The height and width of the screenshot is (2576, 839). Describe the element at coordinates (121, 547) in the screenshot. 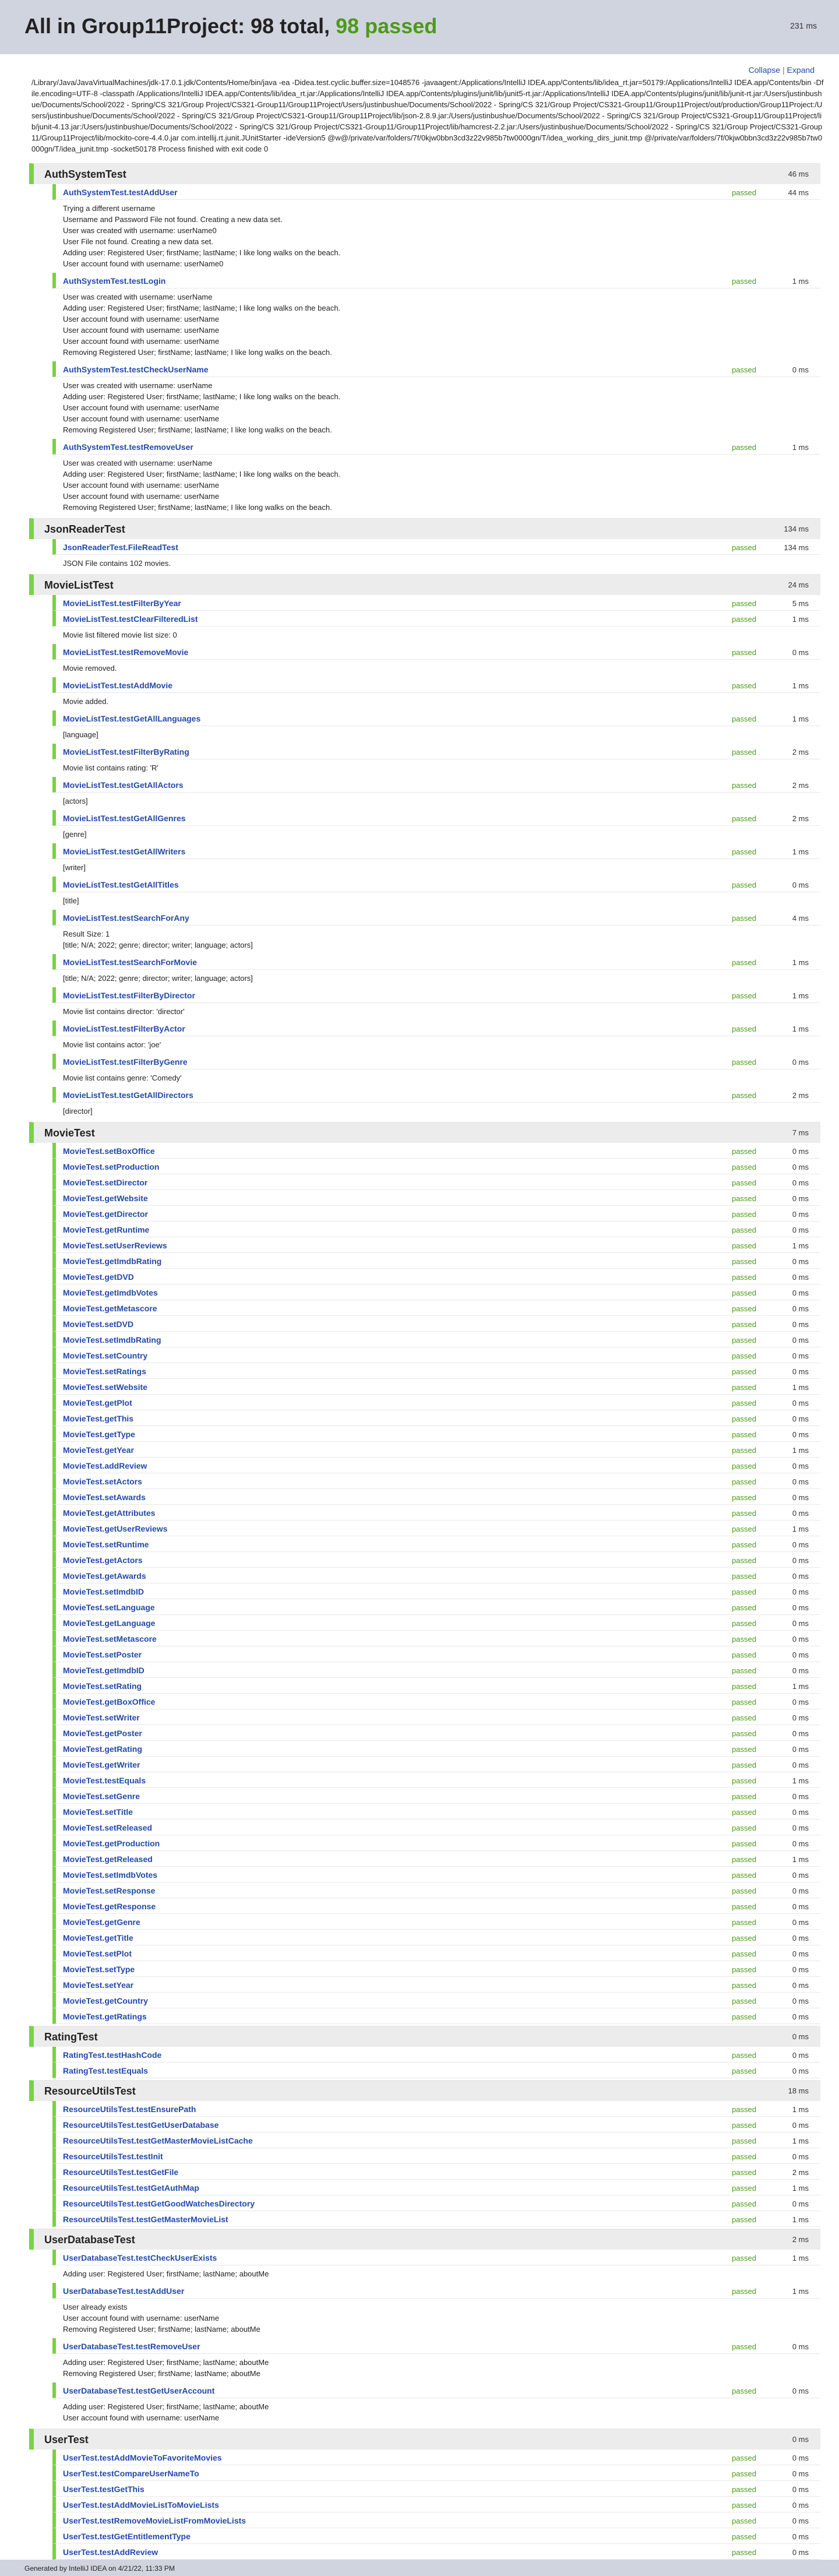

I see `test-name: JsonReaderTest.FileReadTest` at that location.